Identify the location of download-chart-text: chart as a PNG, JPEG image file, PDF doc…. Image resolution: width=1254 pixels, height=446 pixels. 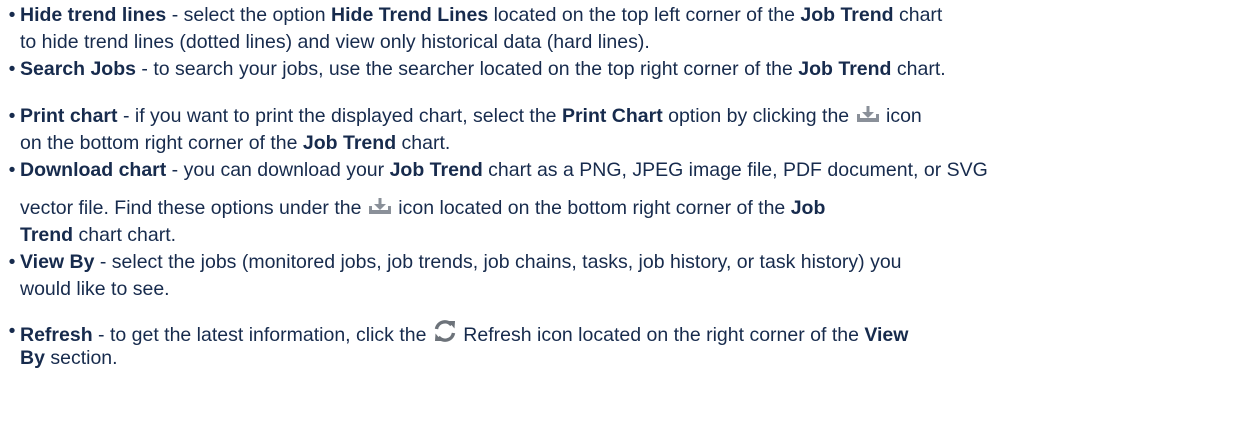
(735, 170).